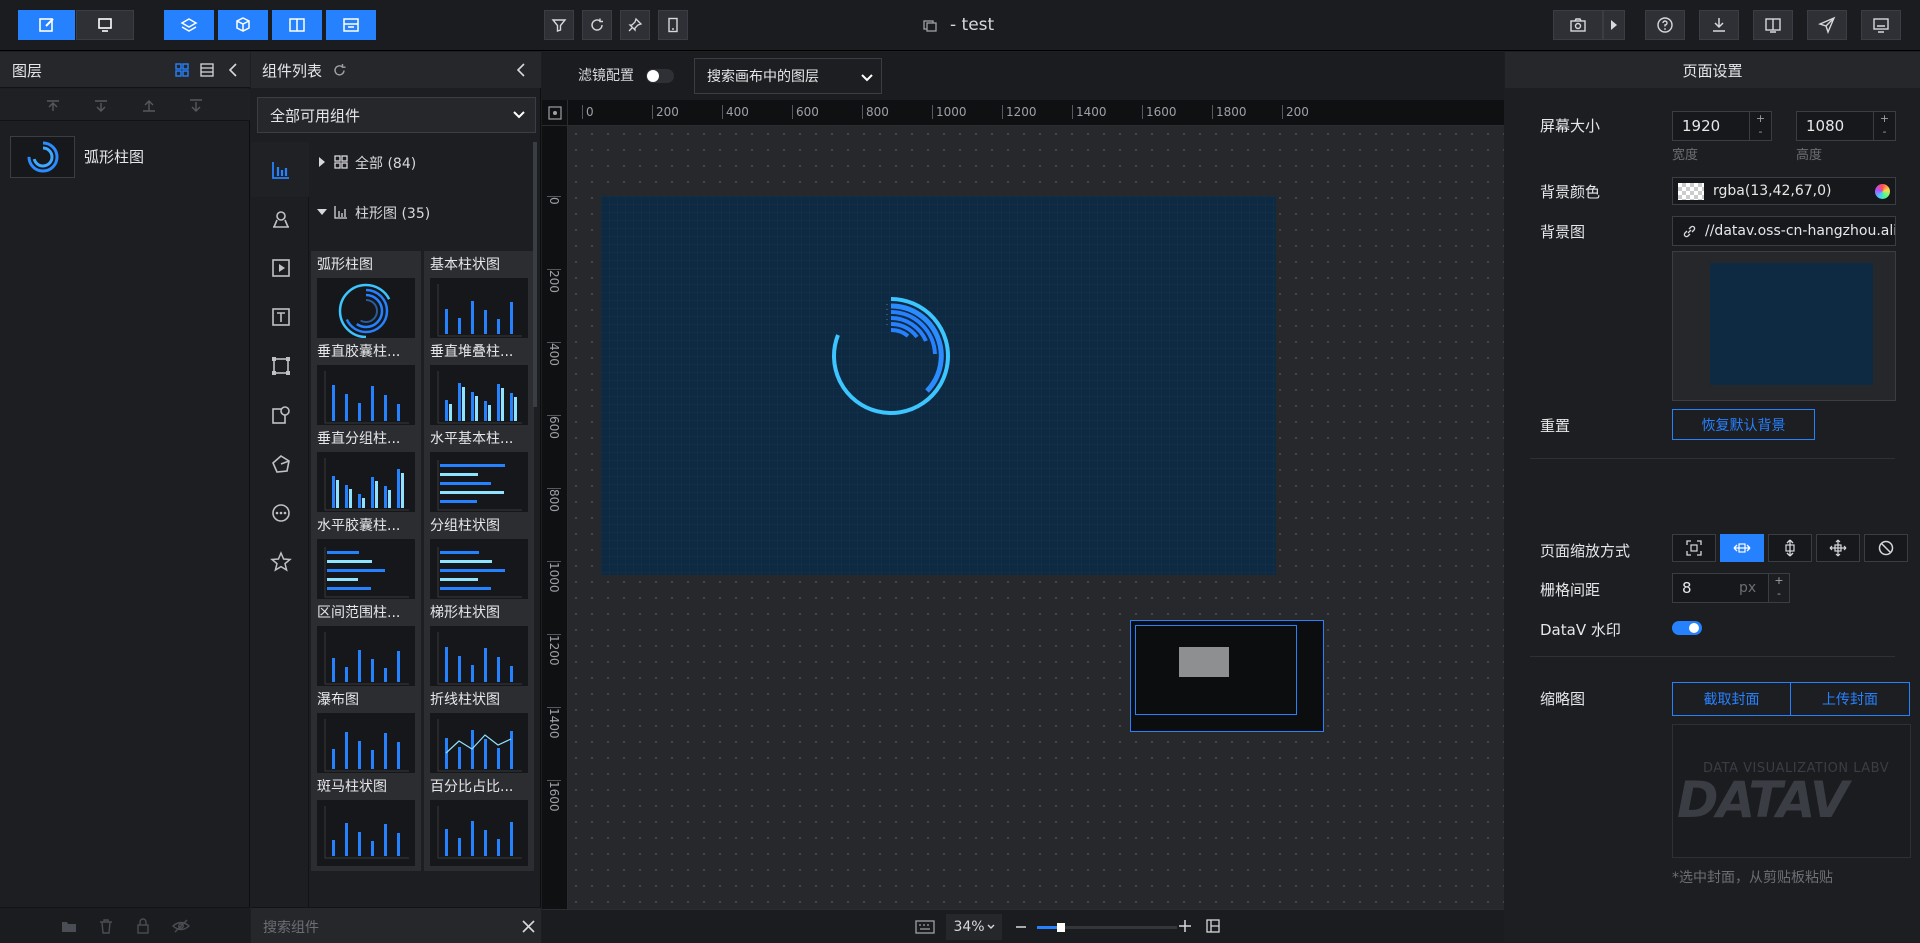 The image size is (1920, 943). I want to click on other-category-icon, so click(281, 513).